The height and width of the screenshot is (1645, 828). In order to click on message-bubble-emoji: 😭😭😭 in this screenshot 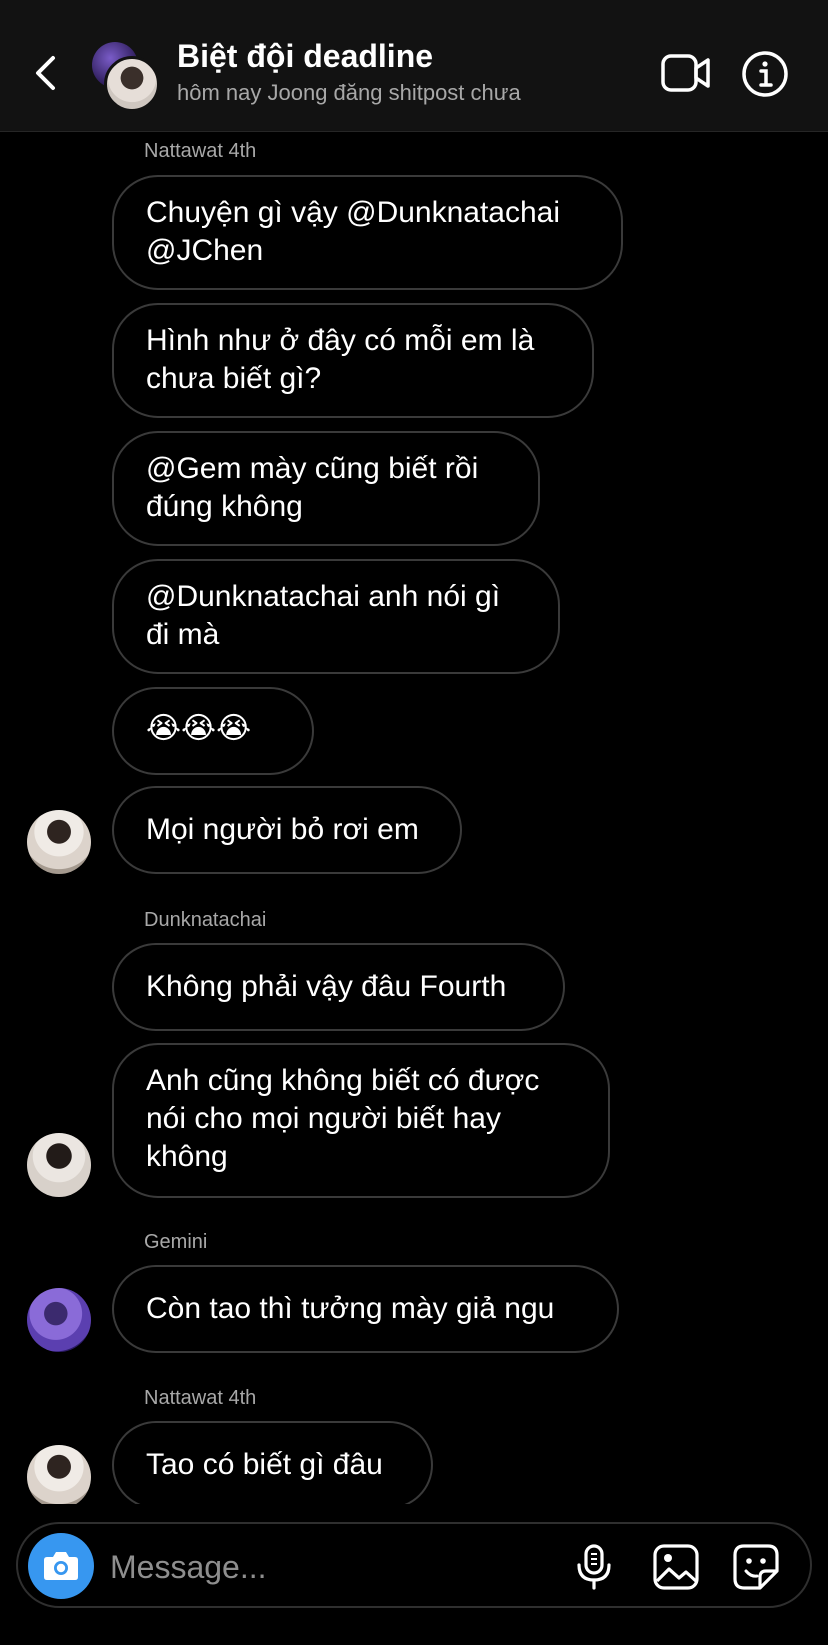, I will do `click(213, 731)`.